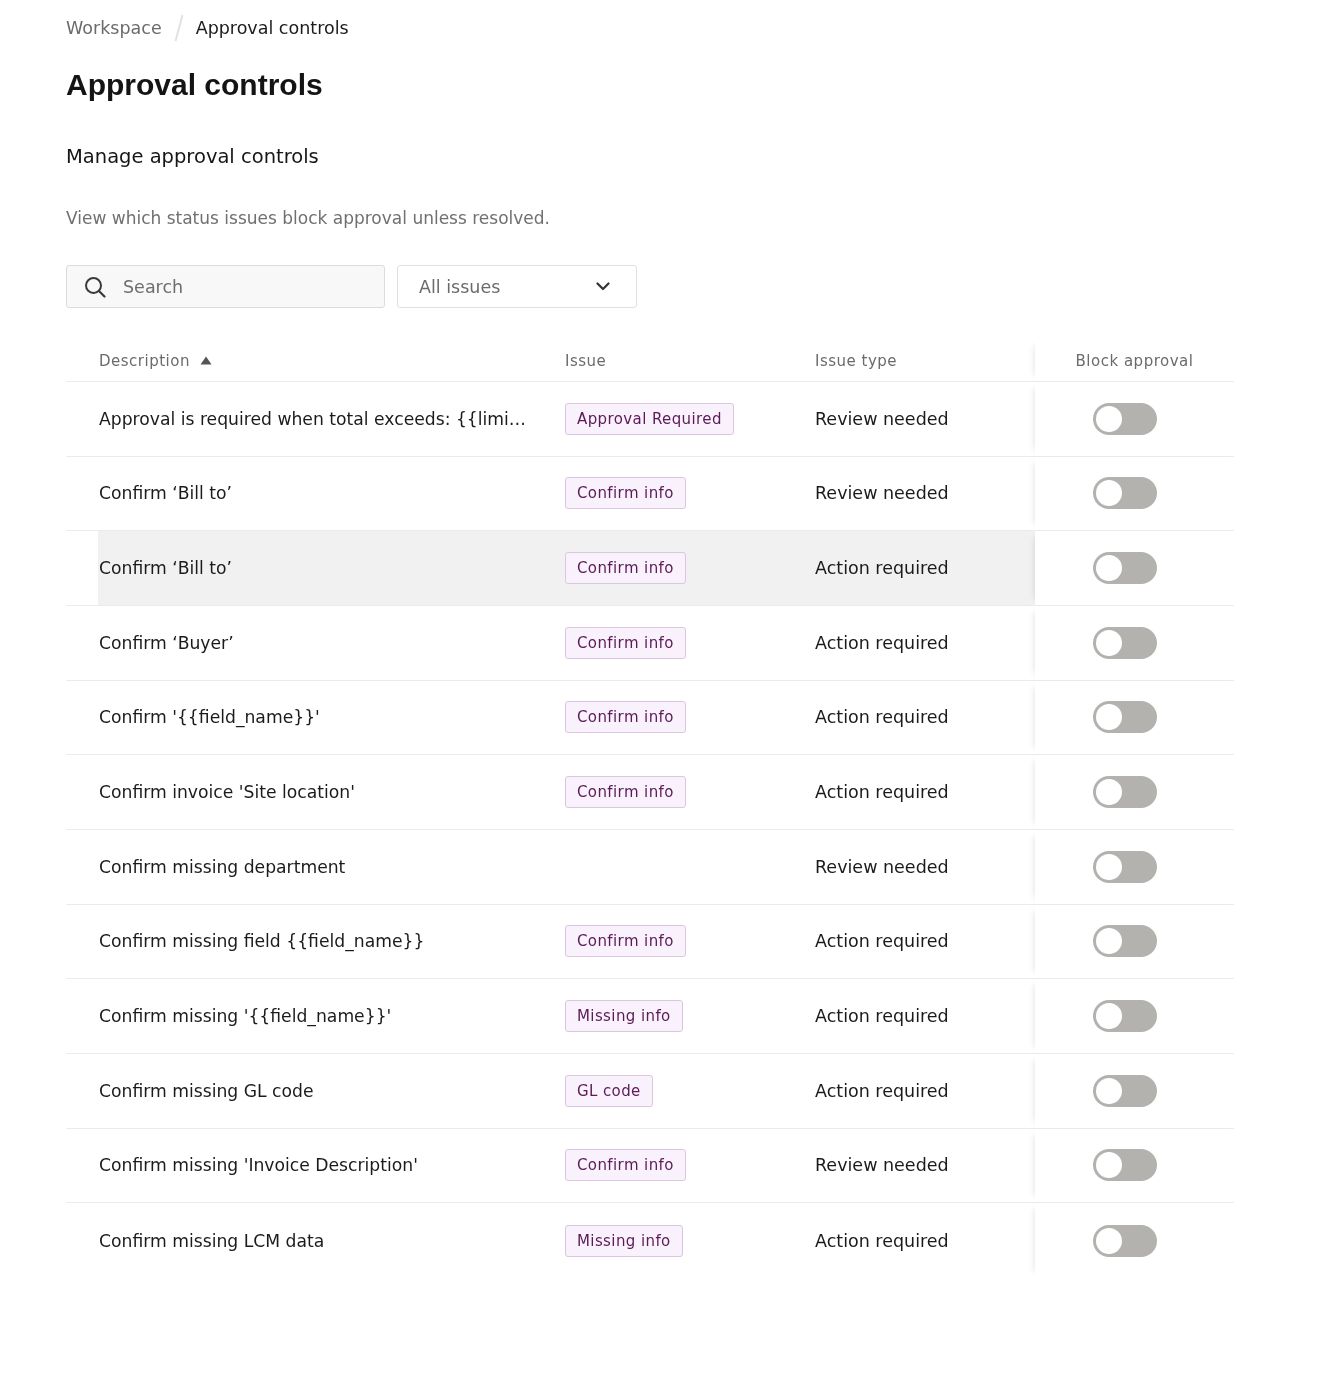 This screenshot has width=1324, height=1392. I want to click on issue-description: Confirm missing field {{field_name}}, so click(262, 941).